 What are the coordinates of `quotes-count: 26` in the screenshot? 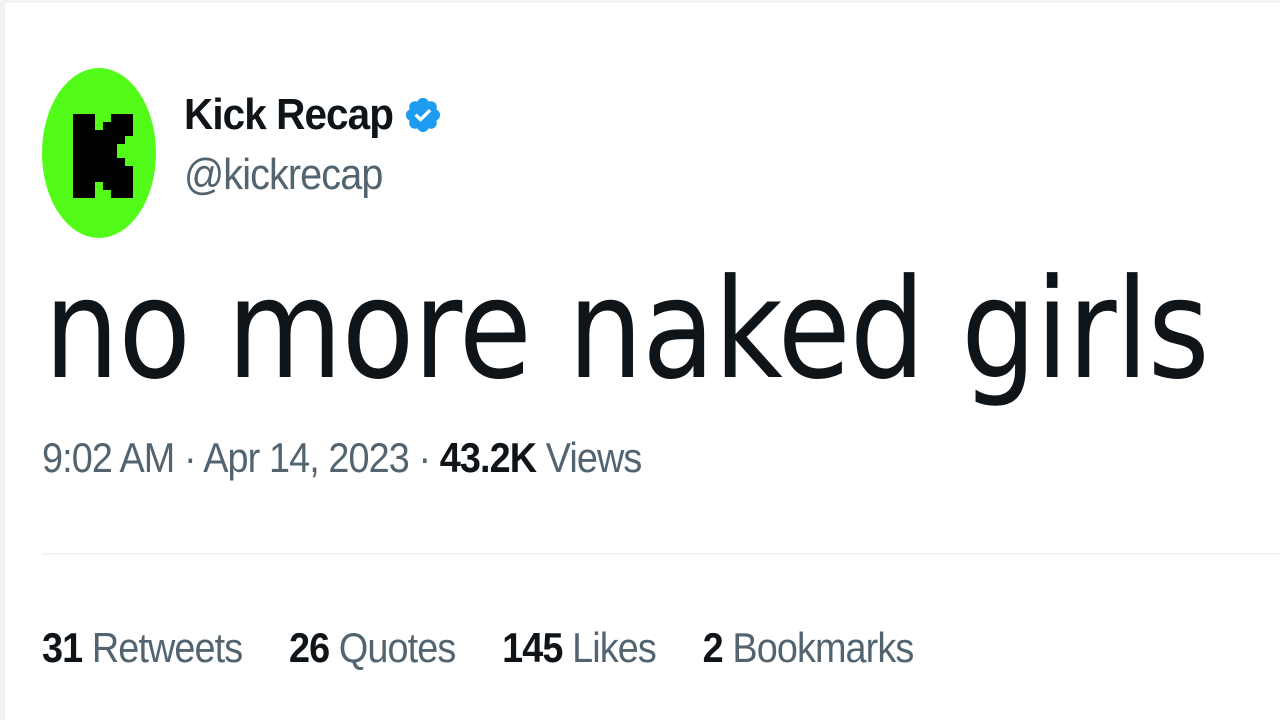 It's located at (309, 647).